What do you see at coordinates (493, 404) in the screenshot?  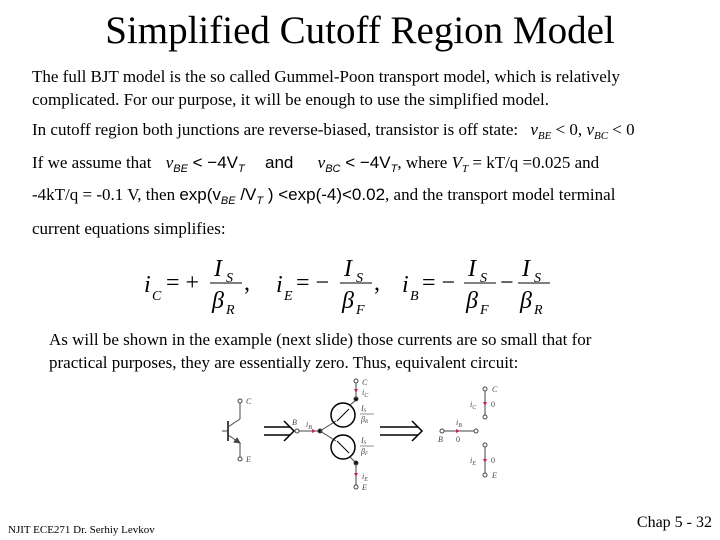 I see `oc-ic-zero: 0` at bounding box center [493, 404].